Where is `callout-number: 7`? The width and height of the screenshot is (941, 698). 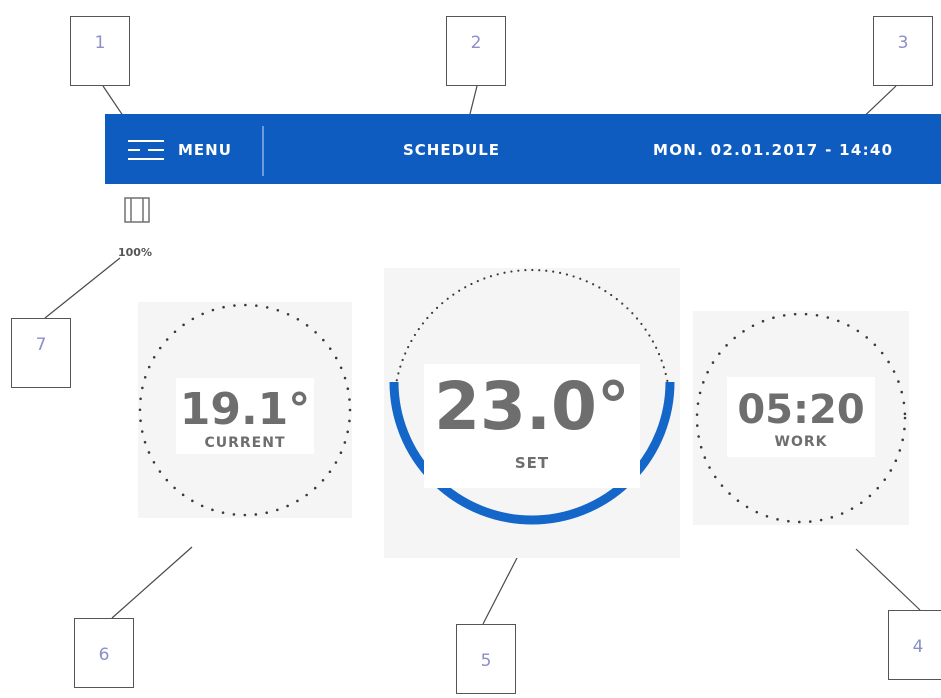 callout-number: 7 is located at coordinates (41, 345).